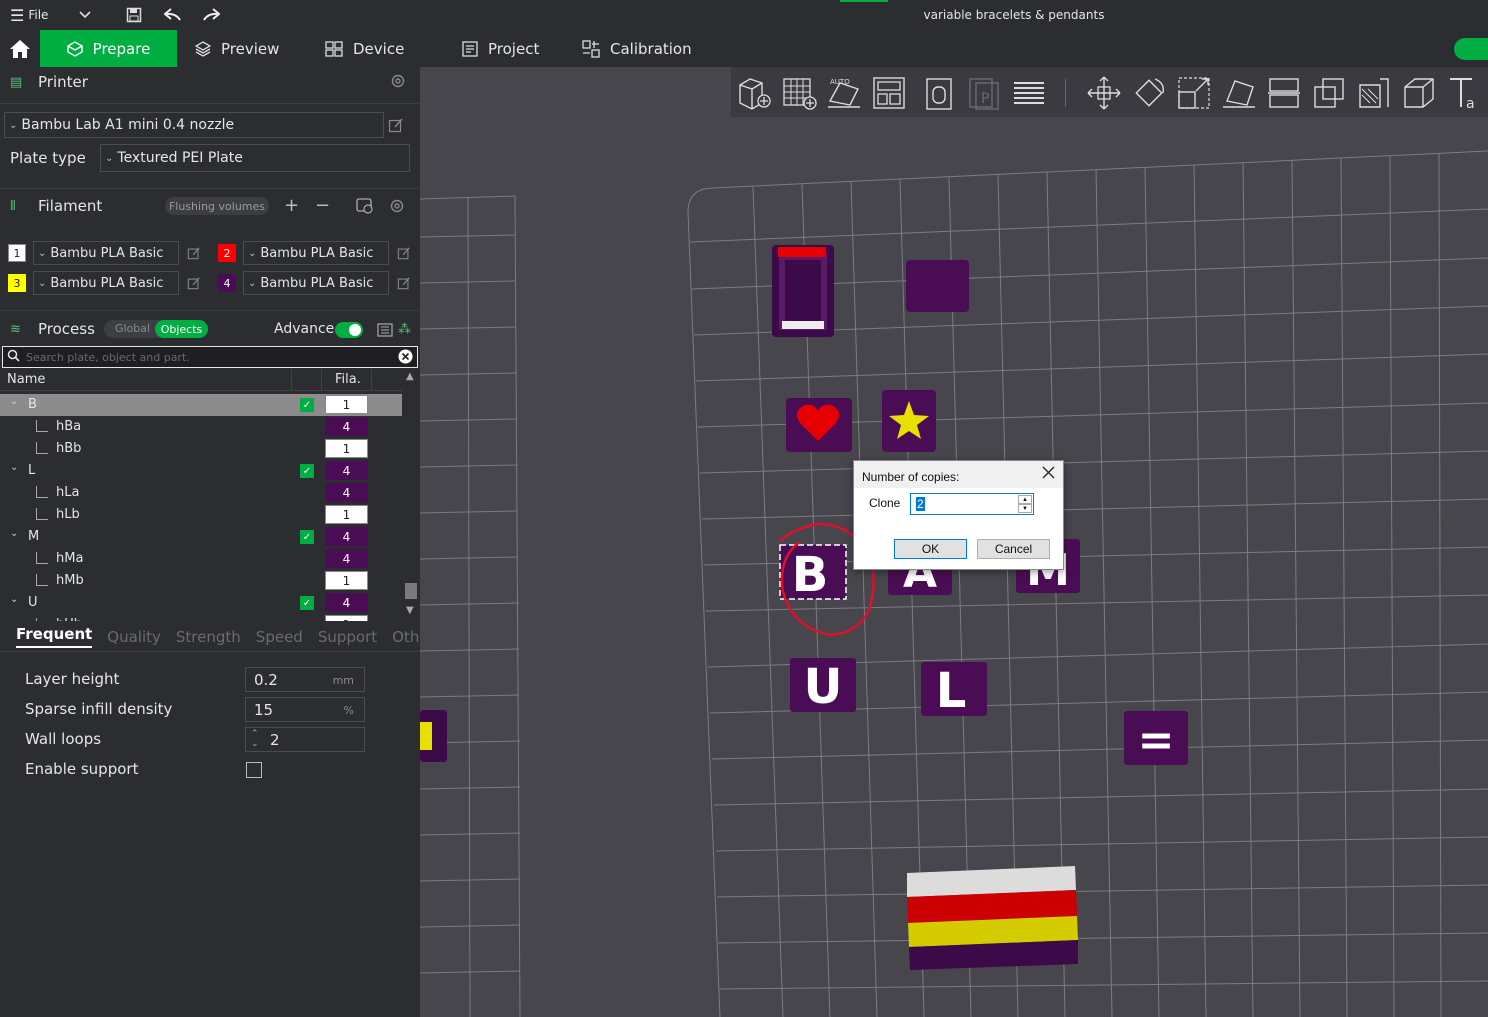  Describe the element at coordinates (347, 637) in the screenshot. I see `tab-support: Support` at that location.